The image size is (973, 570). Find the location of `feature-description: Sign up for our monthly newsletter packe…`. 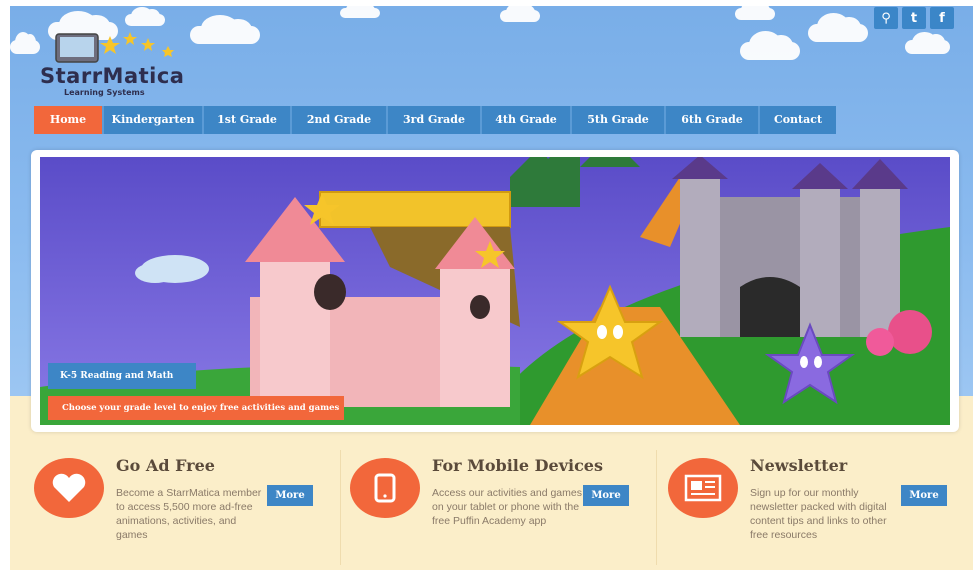

feature-description: Sign up for our monthly newsletter packe… is located at coordinates (818, 514).